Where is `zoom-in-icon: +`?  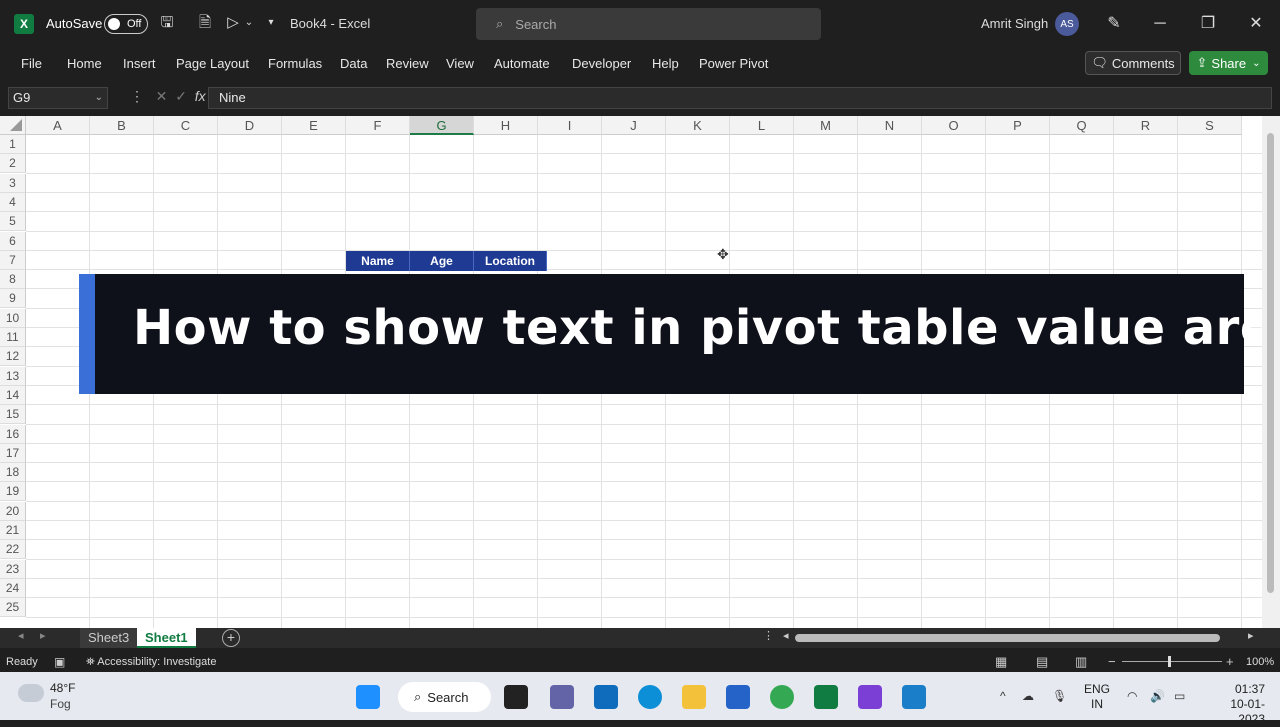 zoom-in-icon: + is located at coordinates (1230, 661).